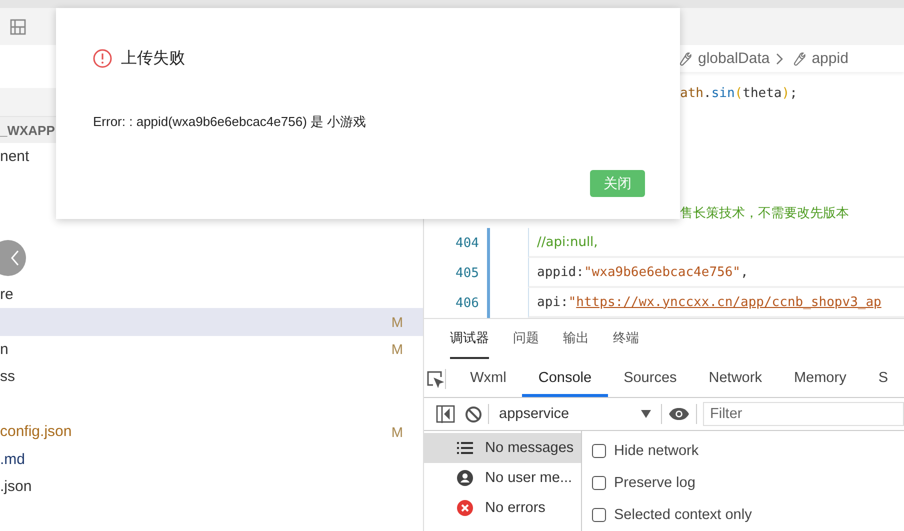 The width and height of the screenshot is (904, 531). What do you see at coordinates (515, 508) in the screenshot?
I see `filter-label: No errors` at bounding box center [515, 508].